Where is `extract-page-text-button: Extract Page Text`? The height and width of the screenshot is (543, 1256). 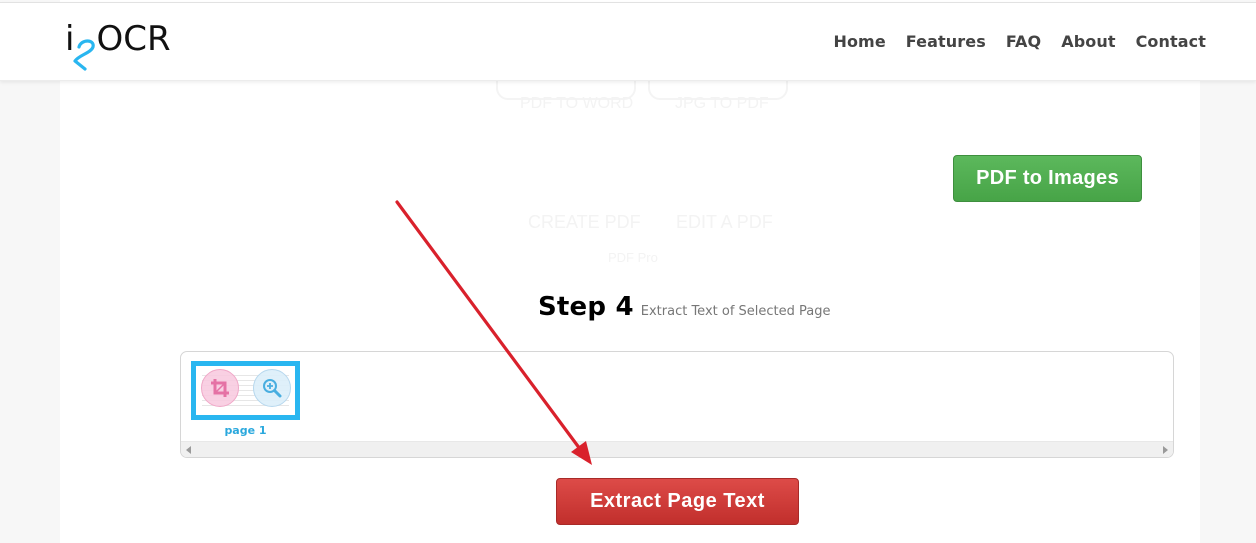
extract-page-text-button: Extract Page Text is located at coordinates (677, 501).